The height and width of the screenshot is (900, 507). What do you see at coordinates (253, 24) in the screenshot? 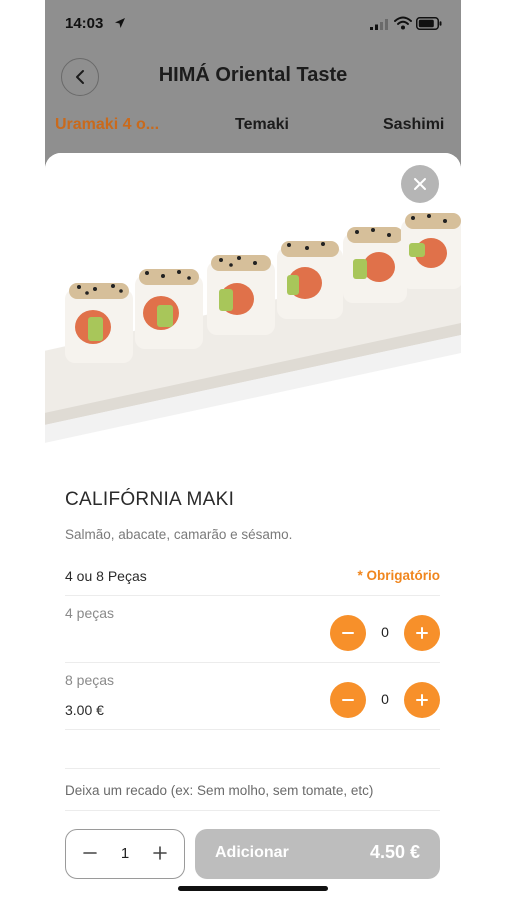
I see `status-bar: 14:03` at bounding box center [253, 24].